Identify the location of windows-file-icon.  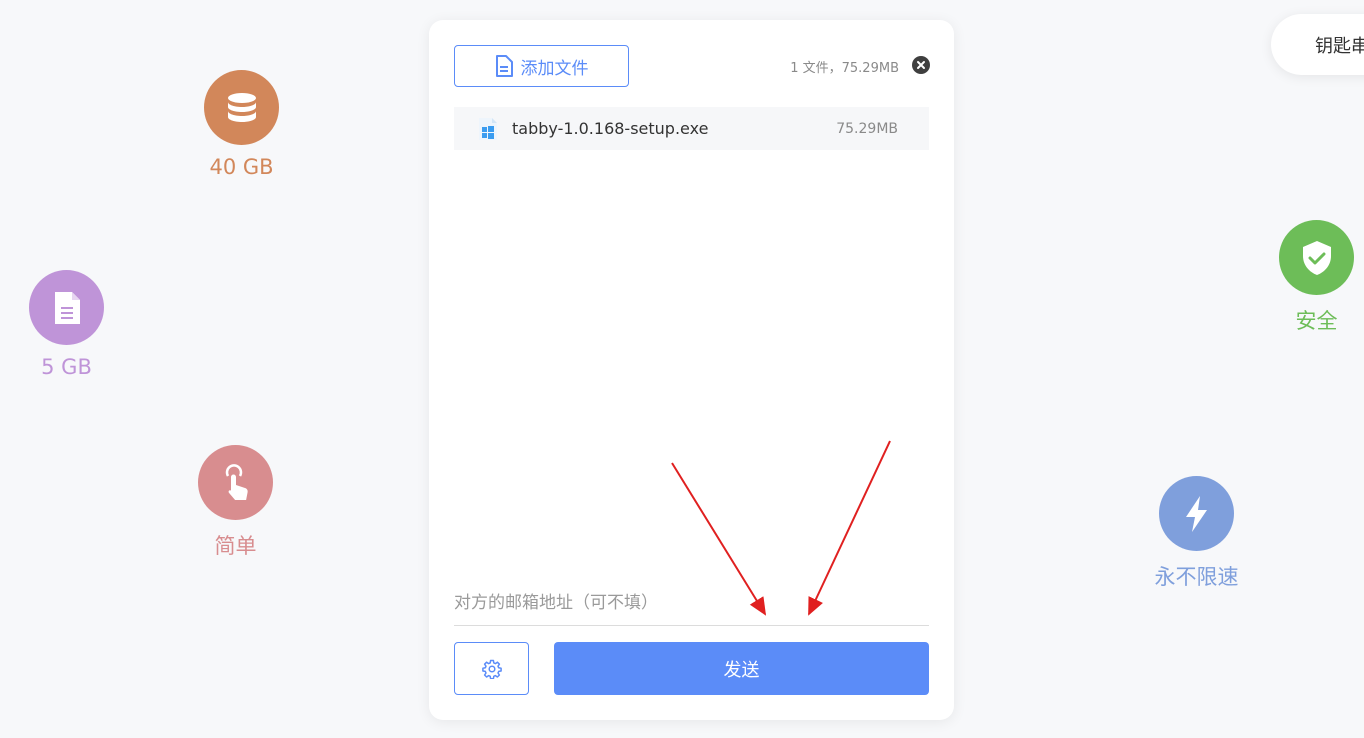
(488, 128).